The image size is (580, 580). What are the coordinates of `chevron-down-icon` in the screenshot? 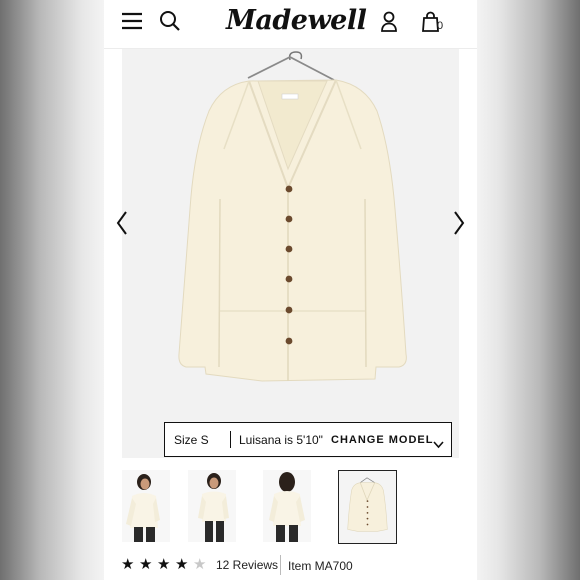 It's located at (438, 442).